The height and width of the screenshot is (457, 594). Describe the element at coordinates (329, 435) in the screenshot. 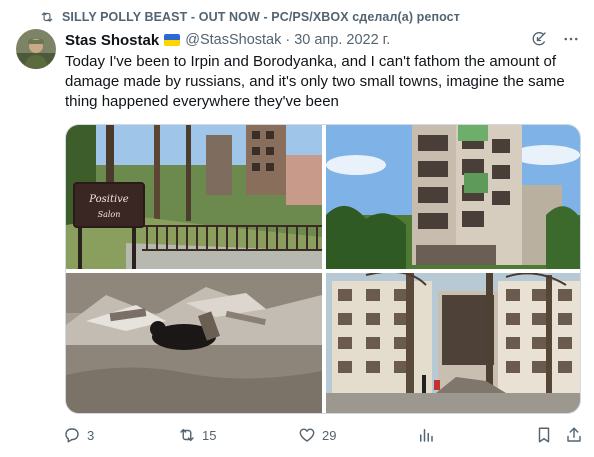

I see `like-count: 29` at that location.